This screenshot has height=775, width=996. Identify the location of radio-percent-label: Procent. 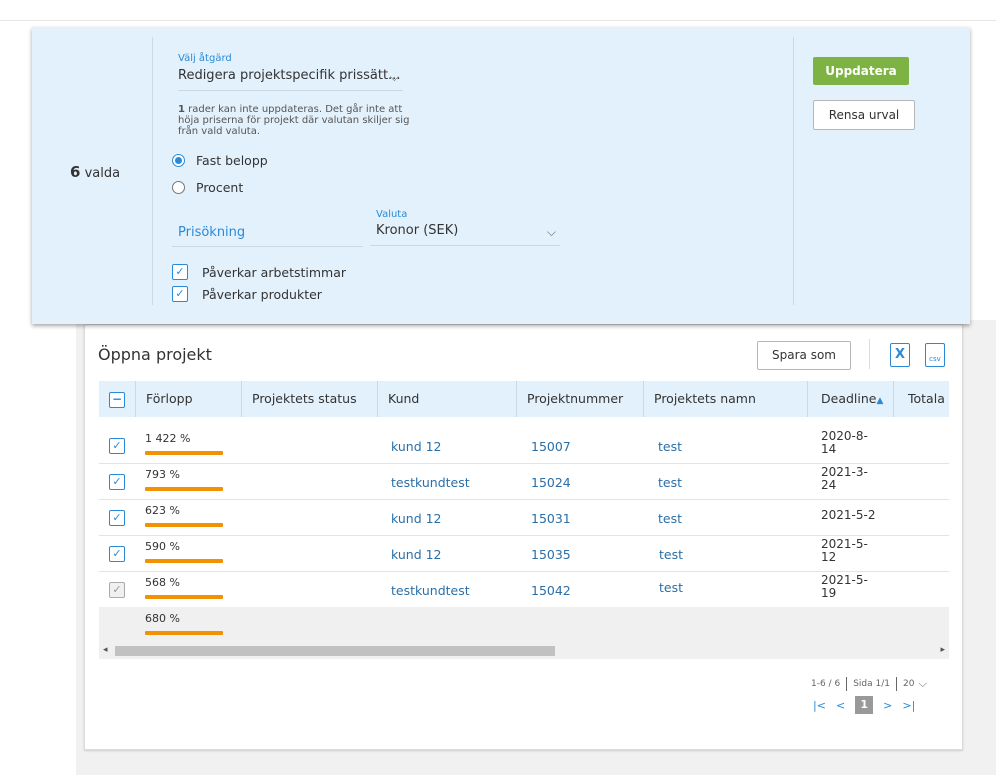
(220, 187).